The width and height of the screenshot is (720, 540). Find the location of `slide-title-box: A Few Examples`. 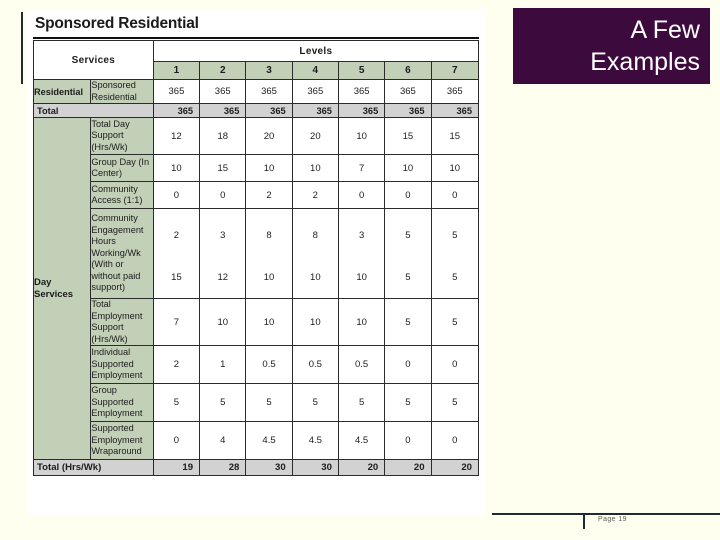

slide-title-box: A Few Examples is located at coordinates (611, 46).